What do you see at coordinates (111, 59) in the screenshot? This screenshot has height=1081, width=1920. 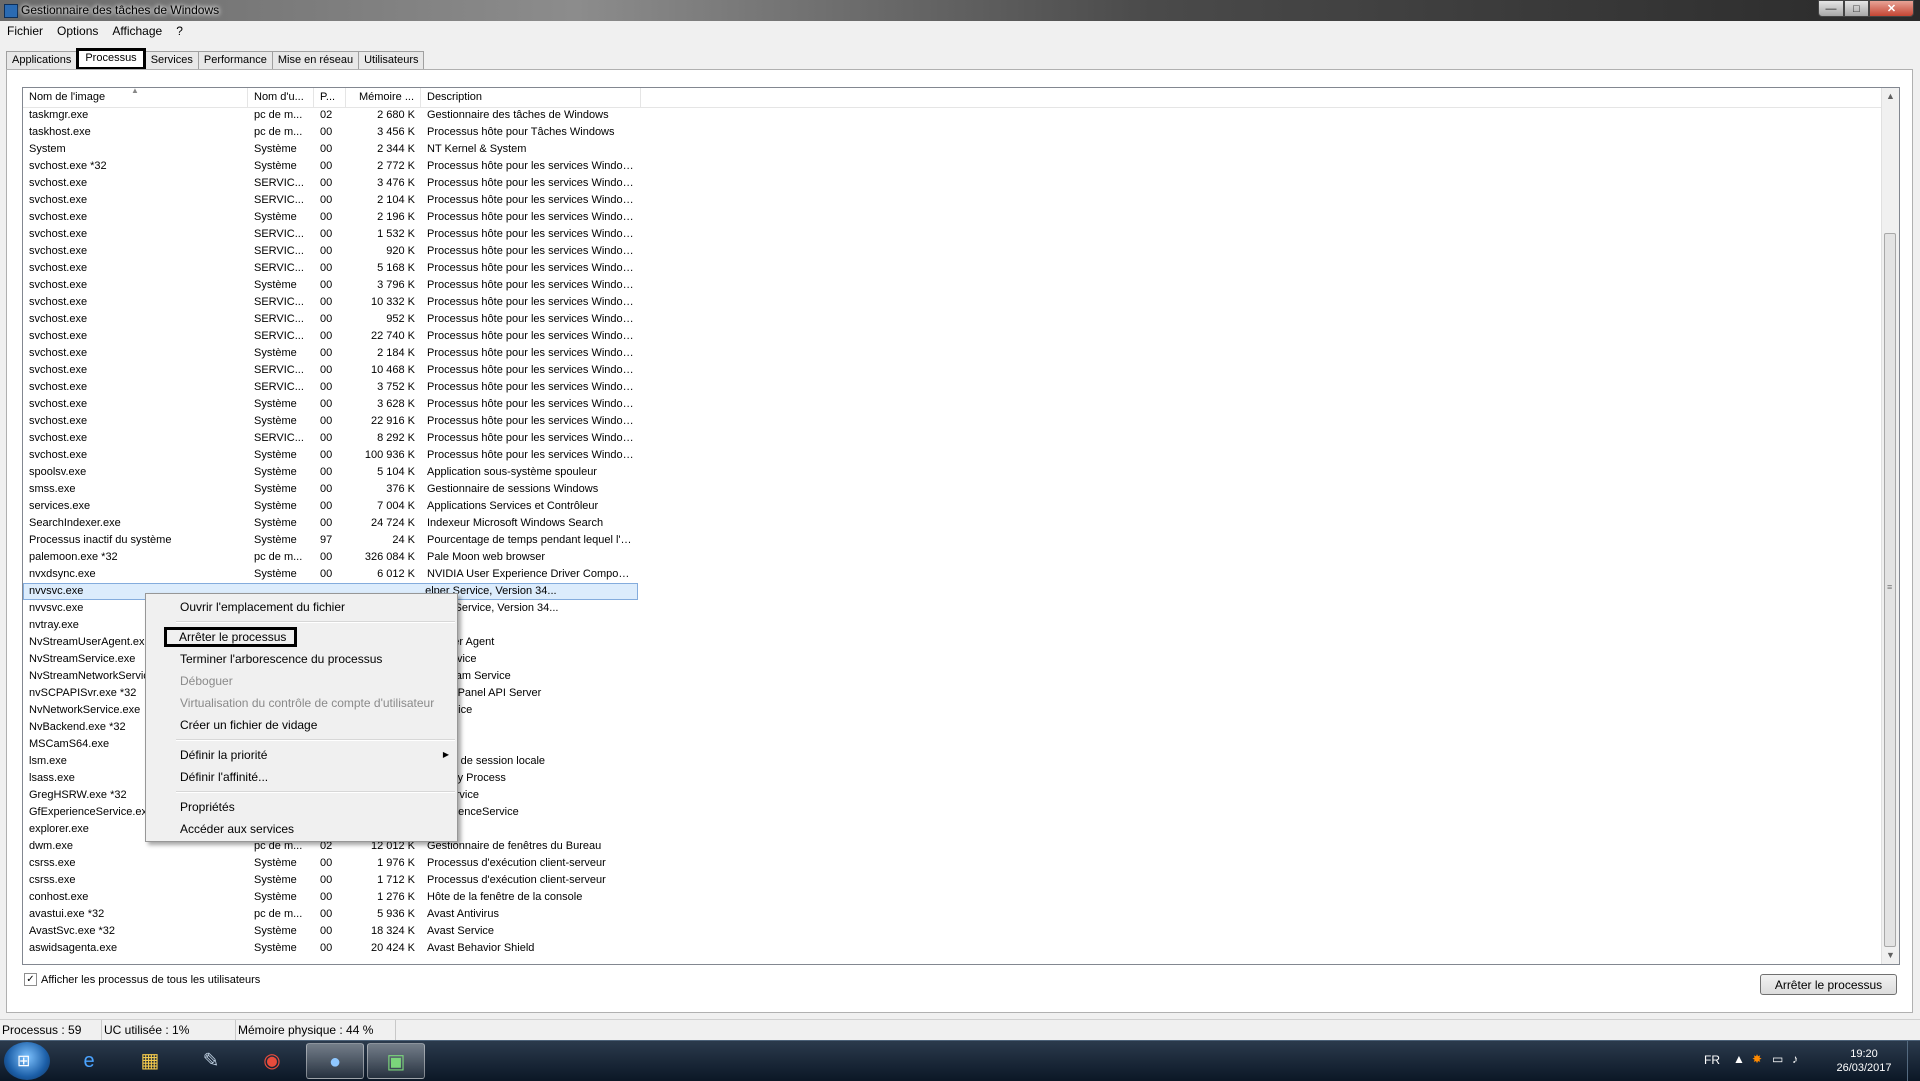 I see `tab-processus: Processus` at bounding box center [111, 59].